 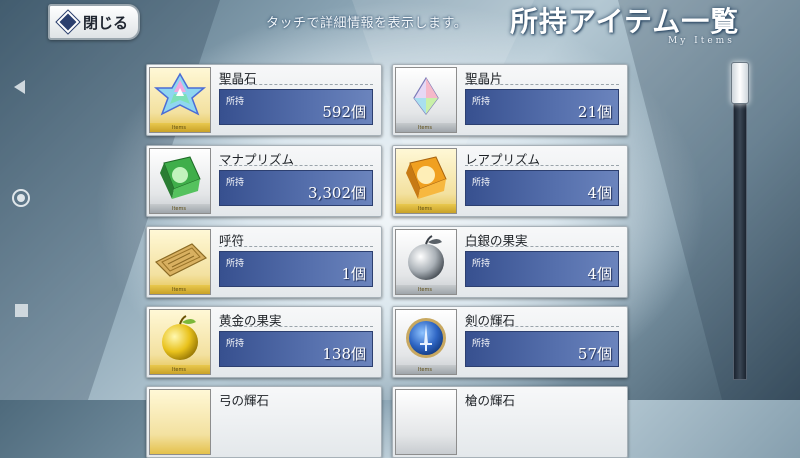 What do you see at coordinates (542, 107) in the screenshot?
I see `count-box: 所持 21個` at bounding box center [542, 107].